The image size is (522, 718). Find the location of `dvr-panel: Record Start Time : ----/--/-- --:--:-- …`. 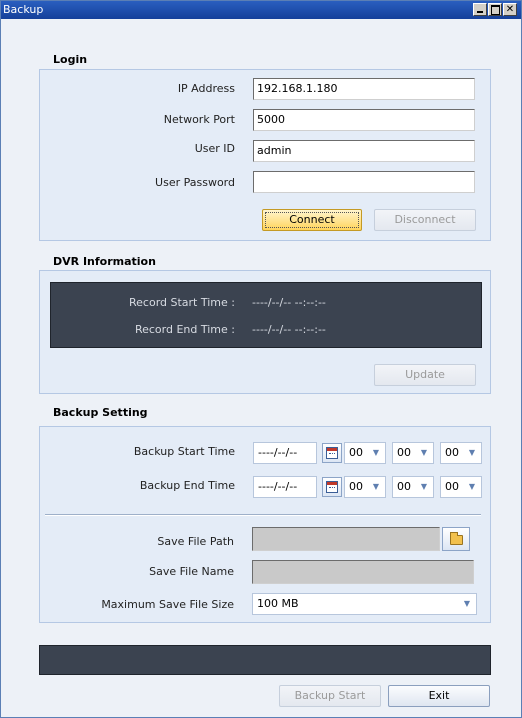

dvr-panel: Record Start Time : ----/--/-- --:--:-- … is located at coordinates (265, 332).